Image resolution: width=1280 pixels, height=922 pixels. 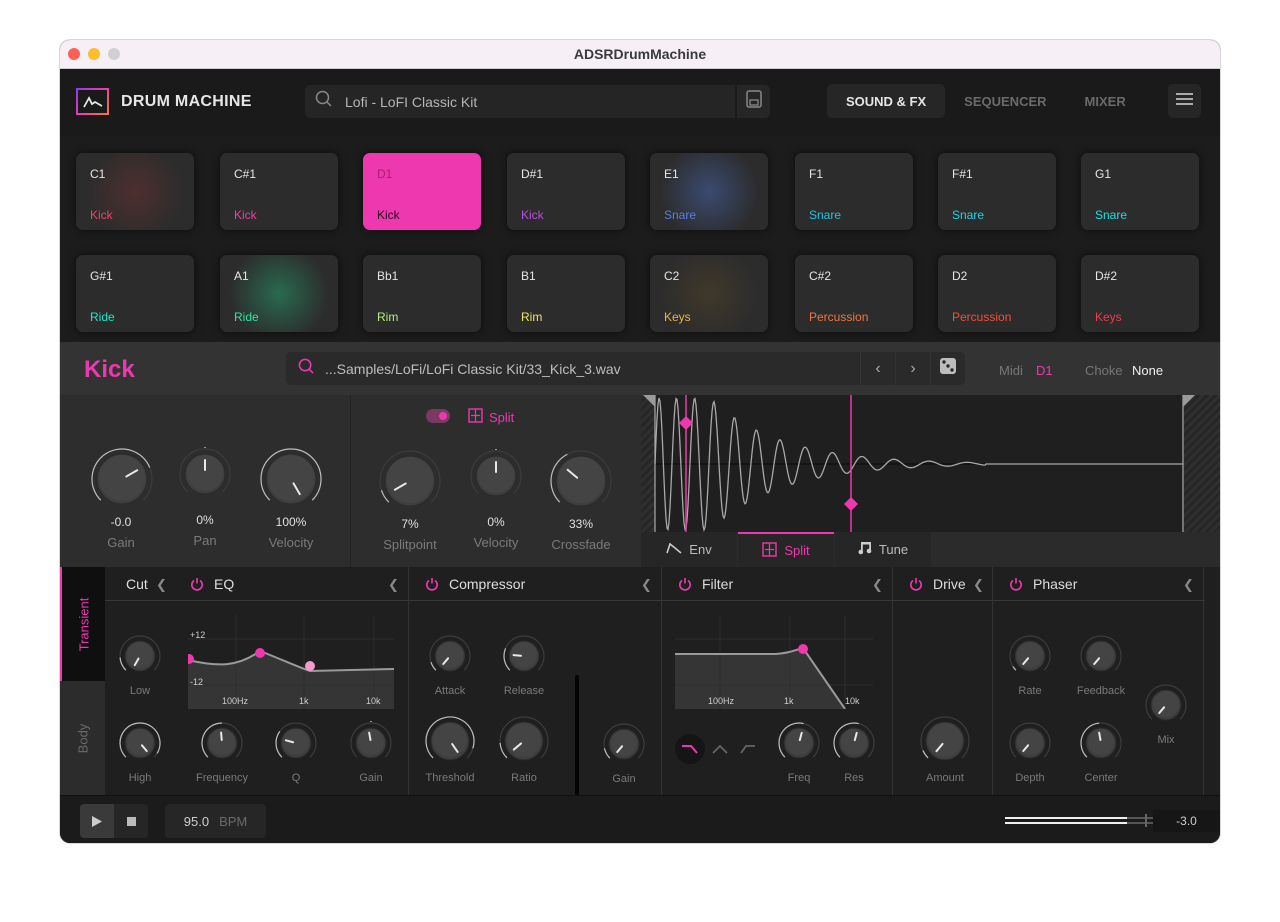 I want to click on drum-pad: C2 Keys, so click(x=709, y=293).